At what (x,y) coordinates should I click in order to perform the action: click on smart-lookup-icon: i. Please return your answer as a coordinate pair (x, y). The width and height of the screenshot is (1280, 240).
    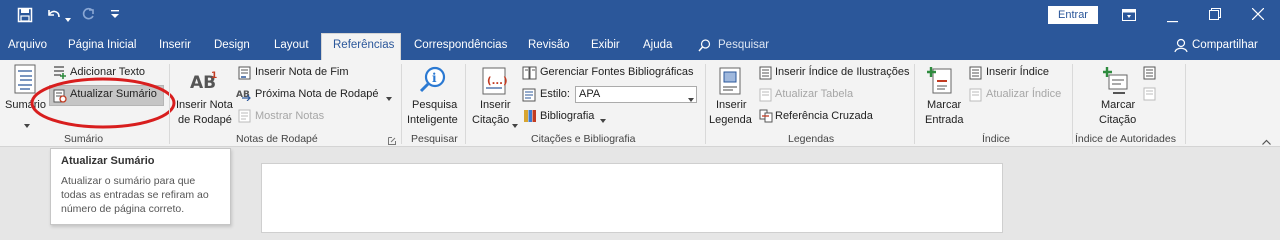
    Looking at the image, I should click on (433, 81).